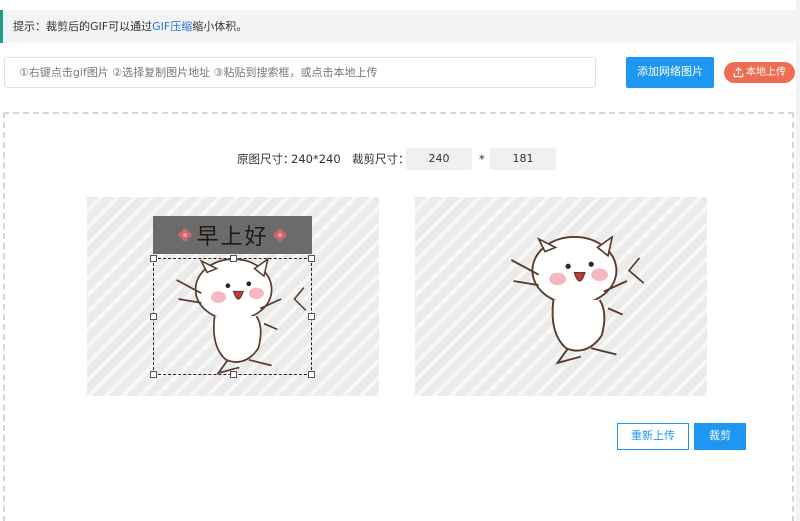 The image size is (800, 521). I want to click on tip-suffix: 缩小体积。, so click(220, 26).